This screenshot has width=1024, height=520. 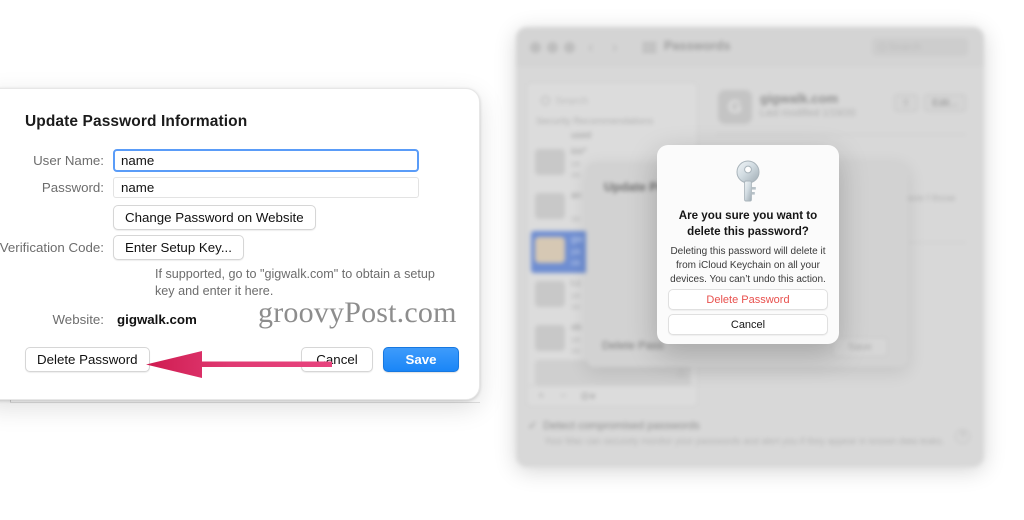 What do you see at coordinates (808, 113) in the screenshot?
I see `detail-subtitle: Last modified 1/19/20` at bounding box center [808, 113].